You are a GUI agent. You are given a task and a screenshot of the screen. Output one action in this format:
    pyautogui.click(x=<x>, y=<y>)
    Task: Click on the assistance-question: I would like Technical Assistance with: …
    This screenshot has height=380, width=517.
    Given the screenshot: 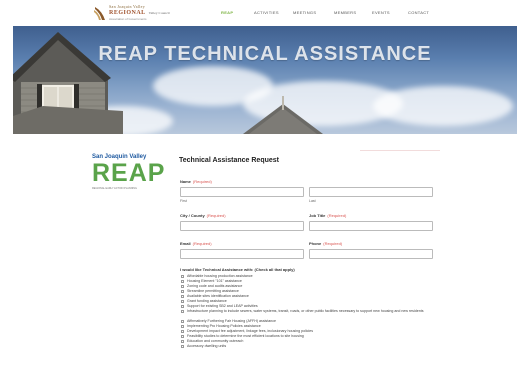 What is the action you would take?
    pyautogui.click(x=237, y=269)
    